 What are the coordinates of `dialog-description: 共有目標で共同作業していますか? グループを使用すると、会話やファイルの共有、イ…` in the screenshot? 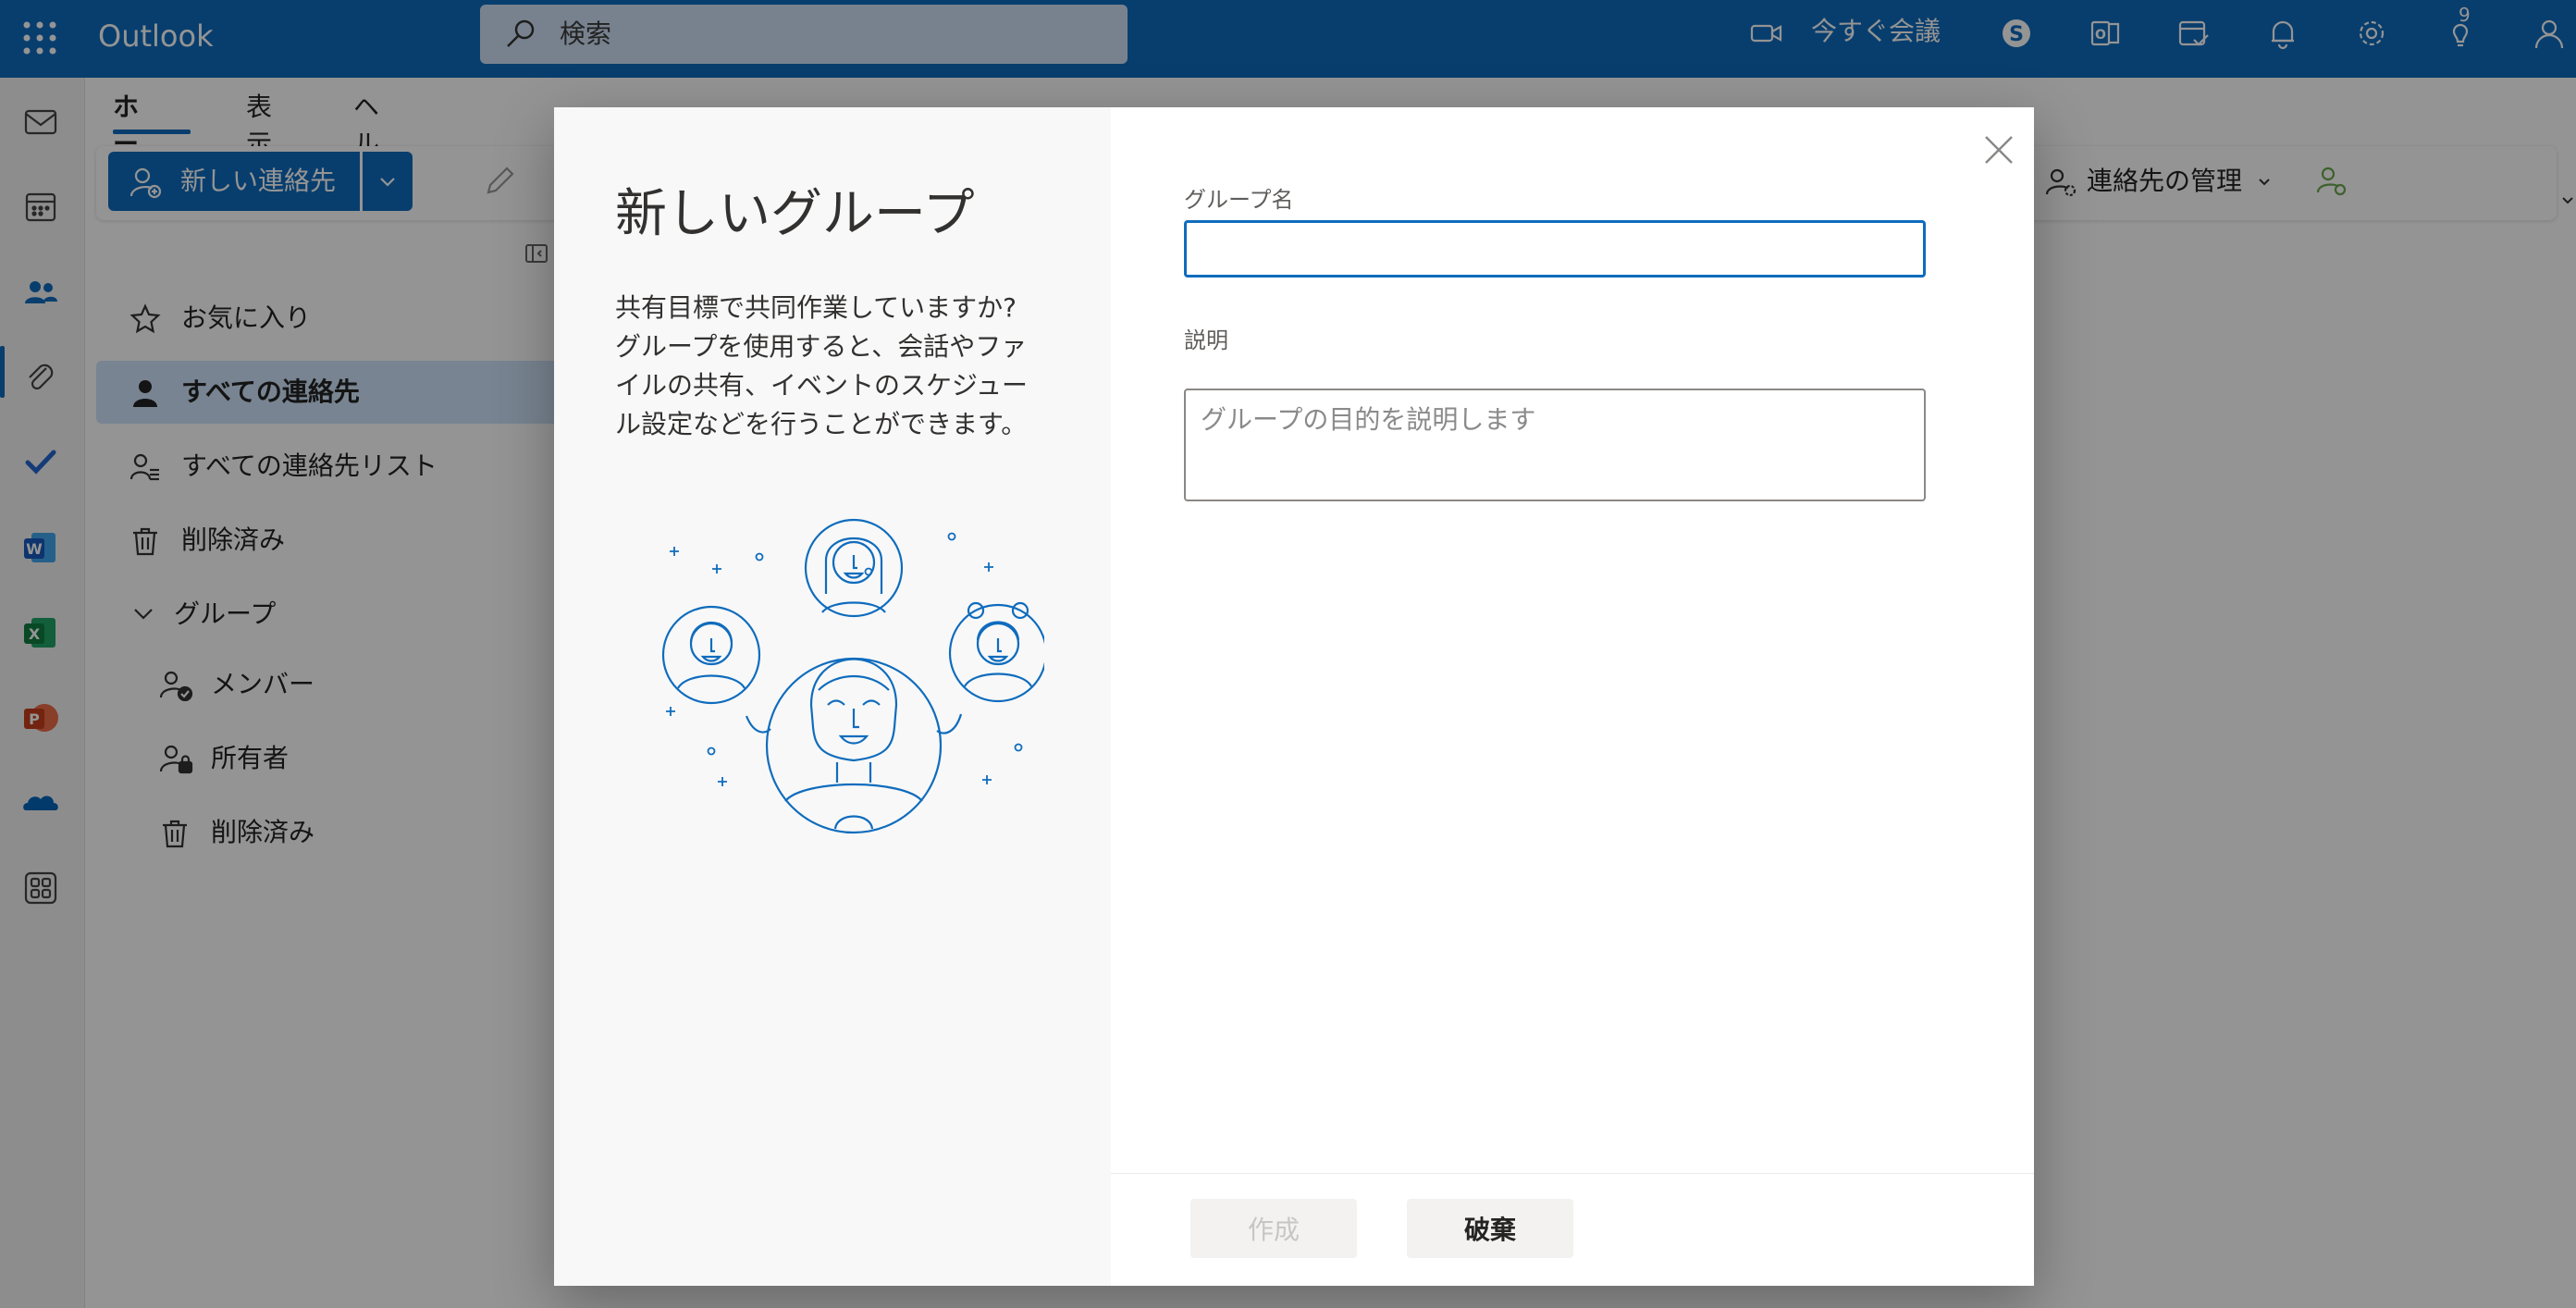 It's located at (822, 365).